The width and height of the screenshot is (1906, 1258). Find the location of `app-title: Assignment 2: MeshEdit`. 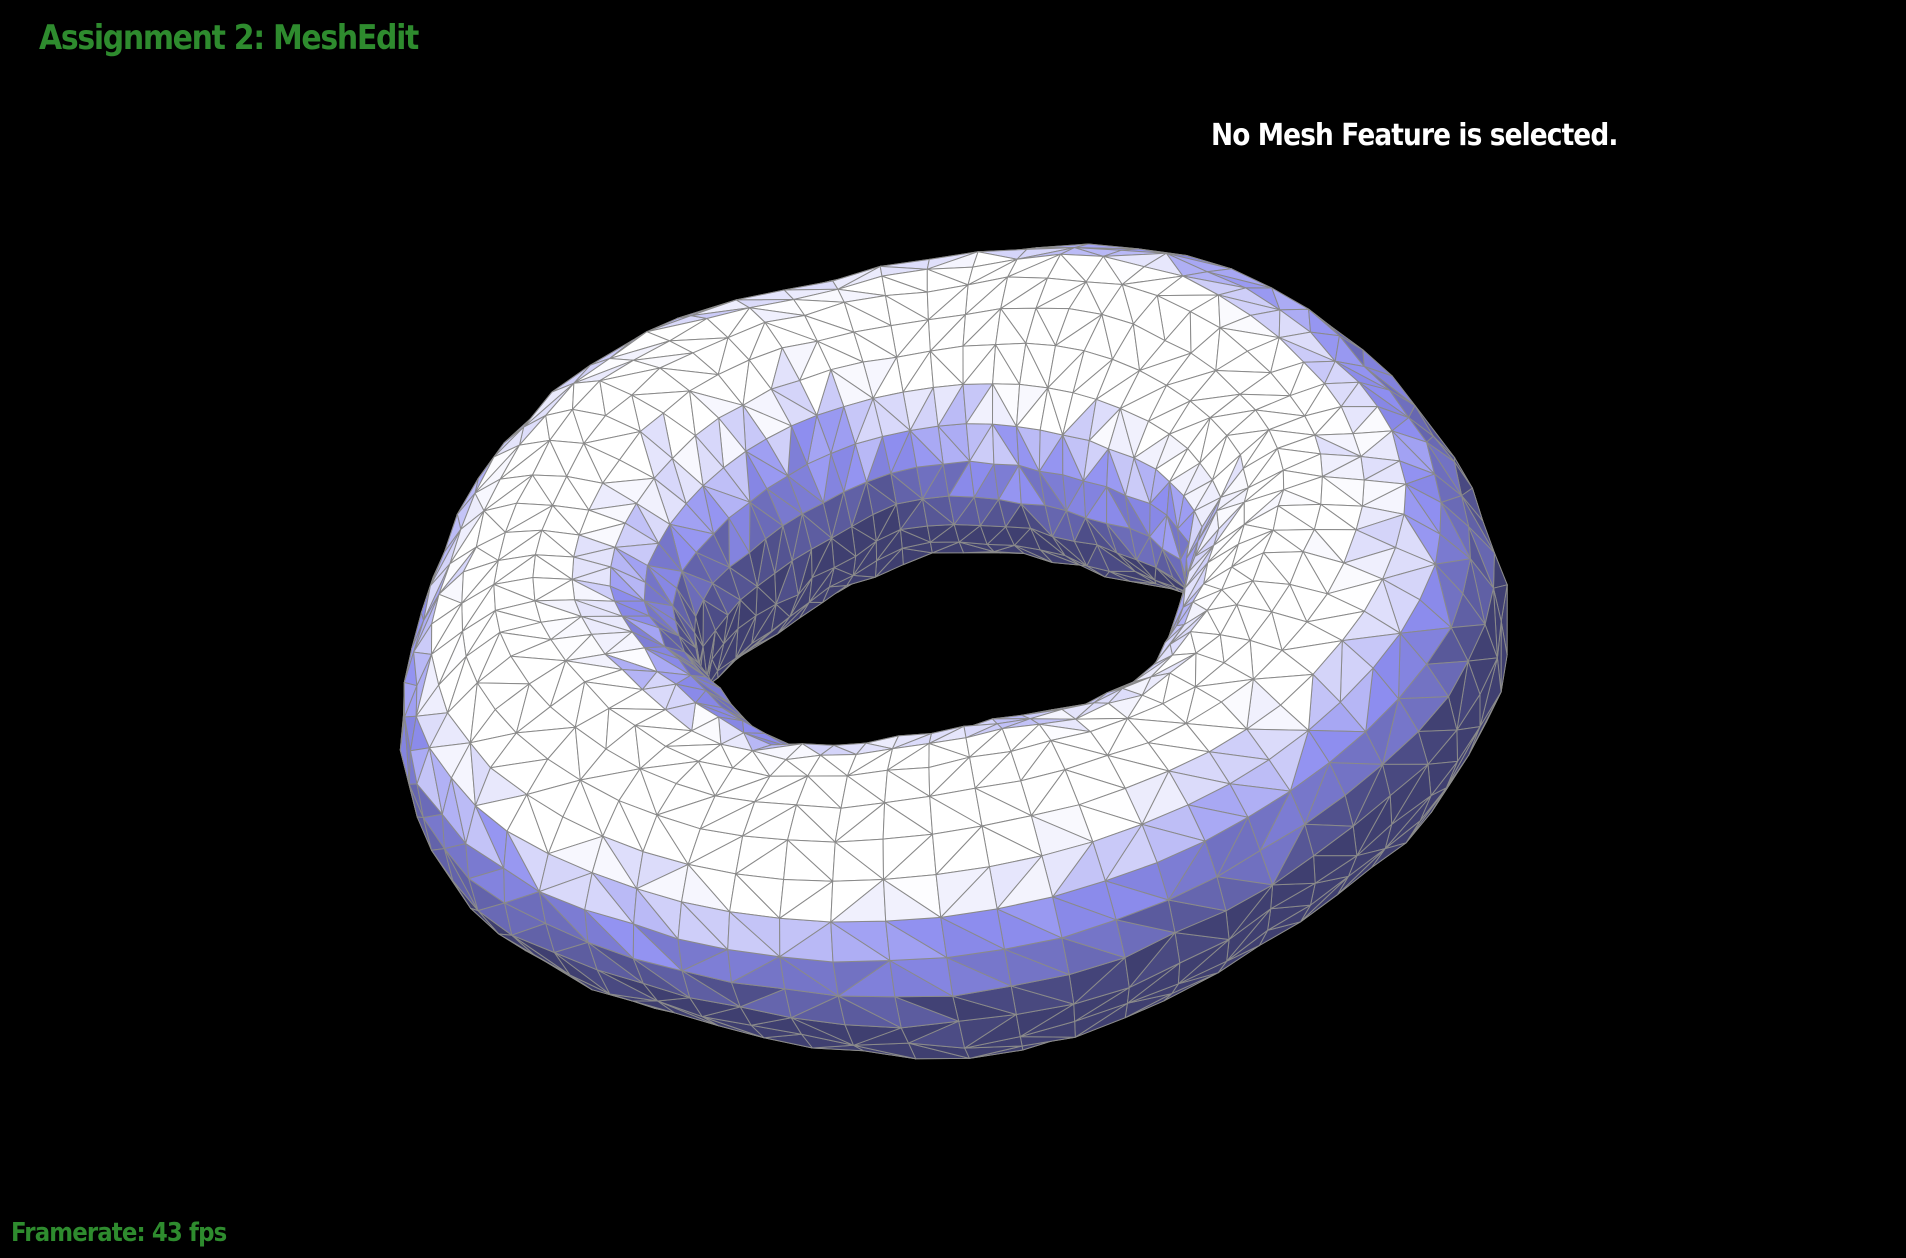

app-title: Assignment 2: MeshEdit is located at coordinates (229, 38).